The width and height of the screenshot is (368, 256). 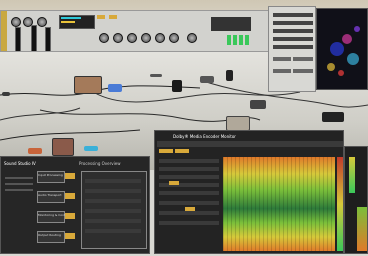 What do you see at coordinates (49, 235) in the screenshot?
I see `section-label: Output Routing` at bounding box center [49, 235].